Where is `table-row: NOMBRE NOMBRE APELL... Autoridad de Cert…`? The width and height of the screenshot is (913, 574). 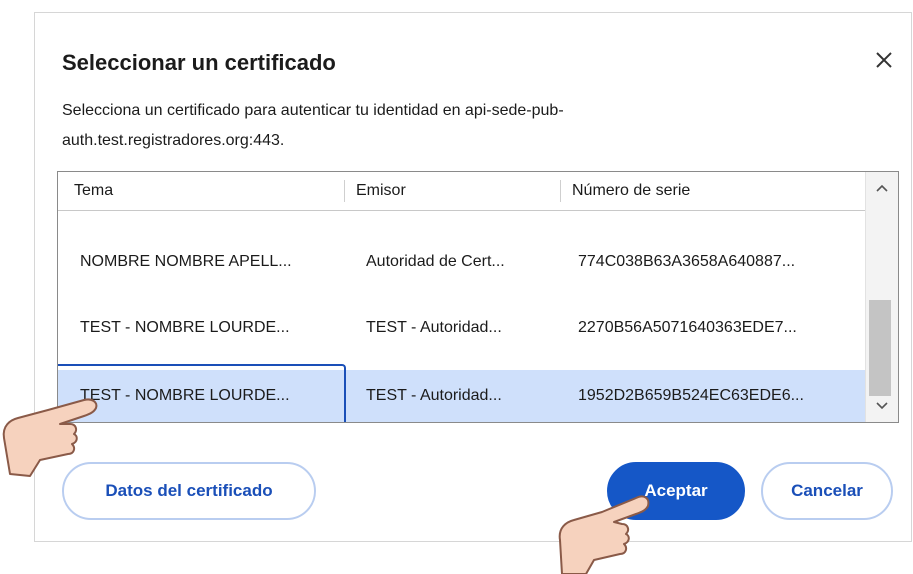
table-row: NOMBRE NOMBRE APELL... Autoridad de Cert… is located at coordinates (462, 263).